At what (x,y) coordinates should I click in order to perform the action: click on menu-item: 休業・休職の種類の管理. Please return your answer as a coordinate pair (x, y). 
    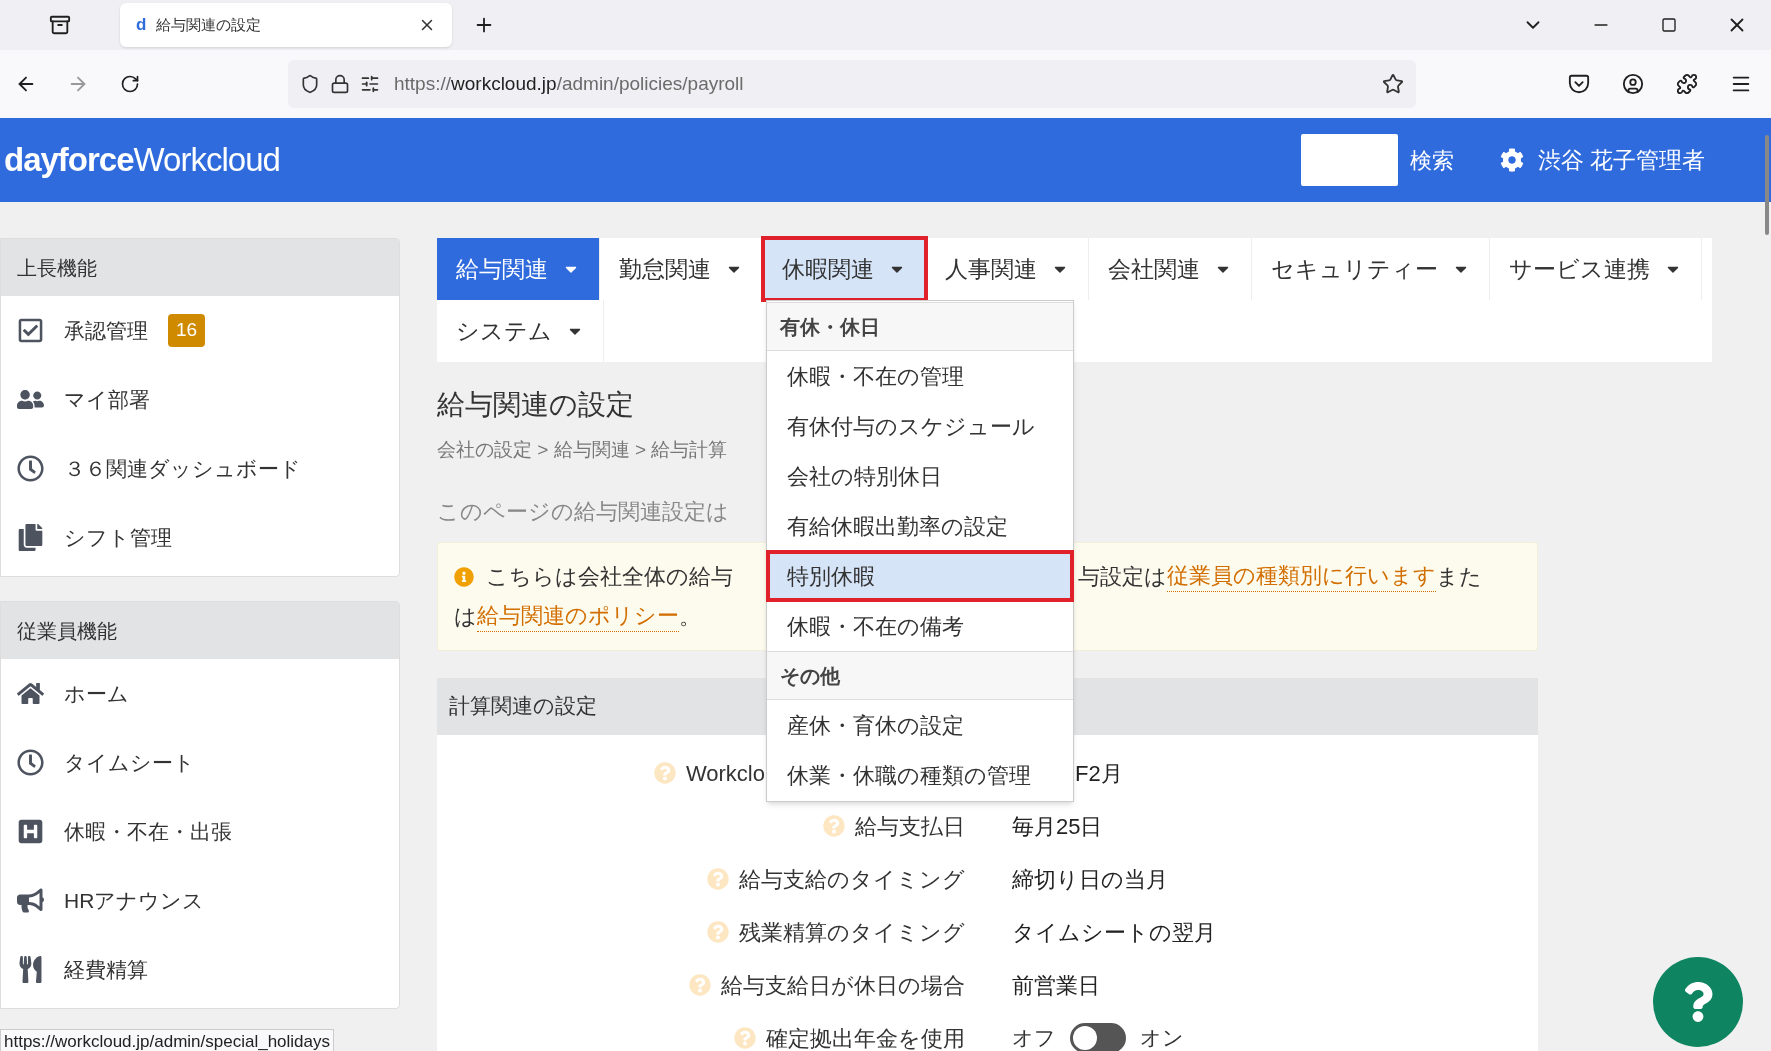
    Looking at the image, I should click on (920, 775).